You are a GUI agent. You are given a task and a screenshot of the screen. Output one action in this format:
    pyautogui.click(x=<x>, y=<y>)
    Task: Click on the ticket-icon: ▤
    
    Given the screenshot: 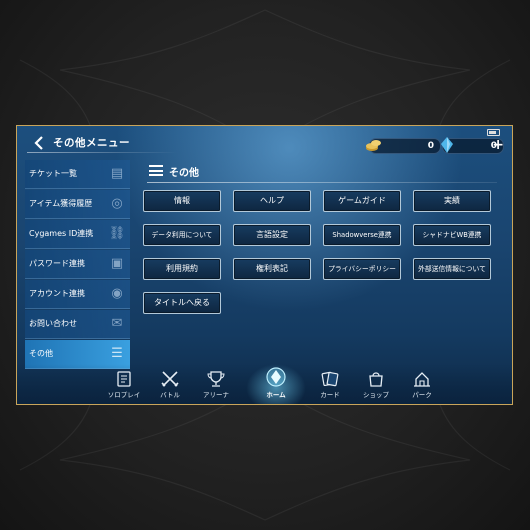 What is the action you would take?
    pyautogui.click(x=117, y=173)
    